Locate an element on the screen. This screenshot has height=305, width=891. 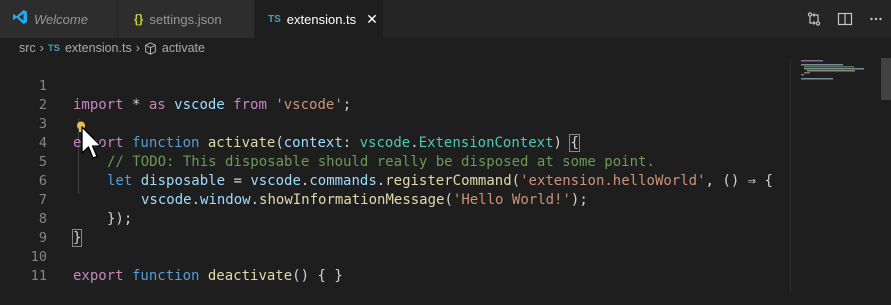
tab-label: extension.ts is located at coordinates (321, 19).